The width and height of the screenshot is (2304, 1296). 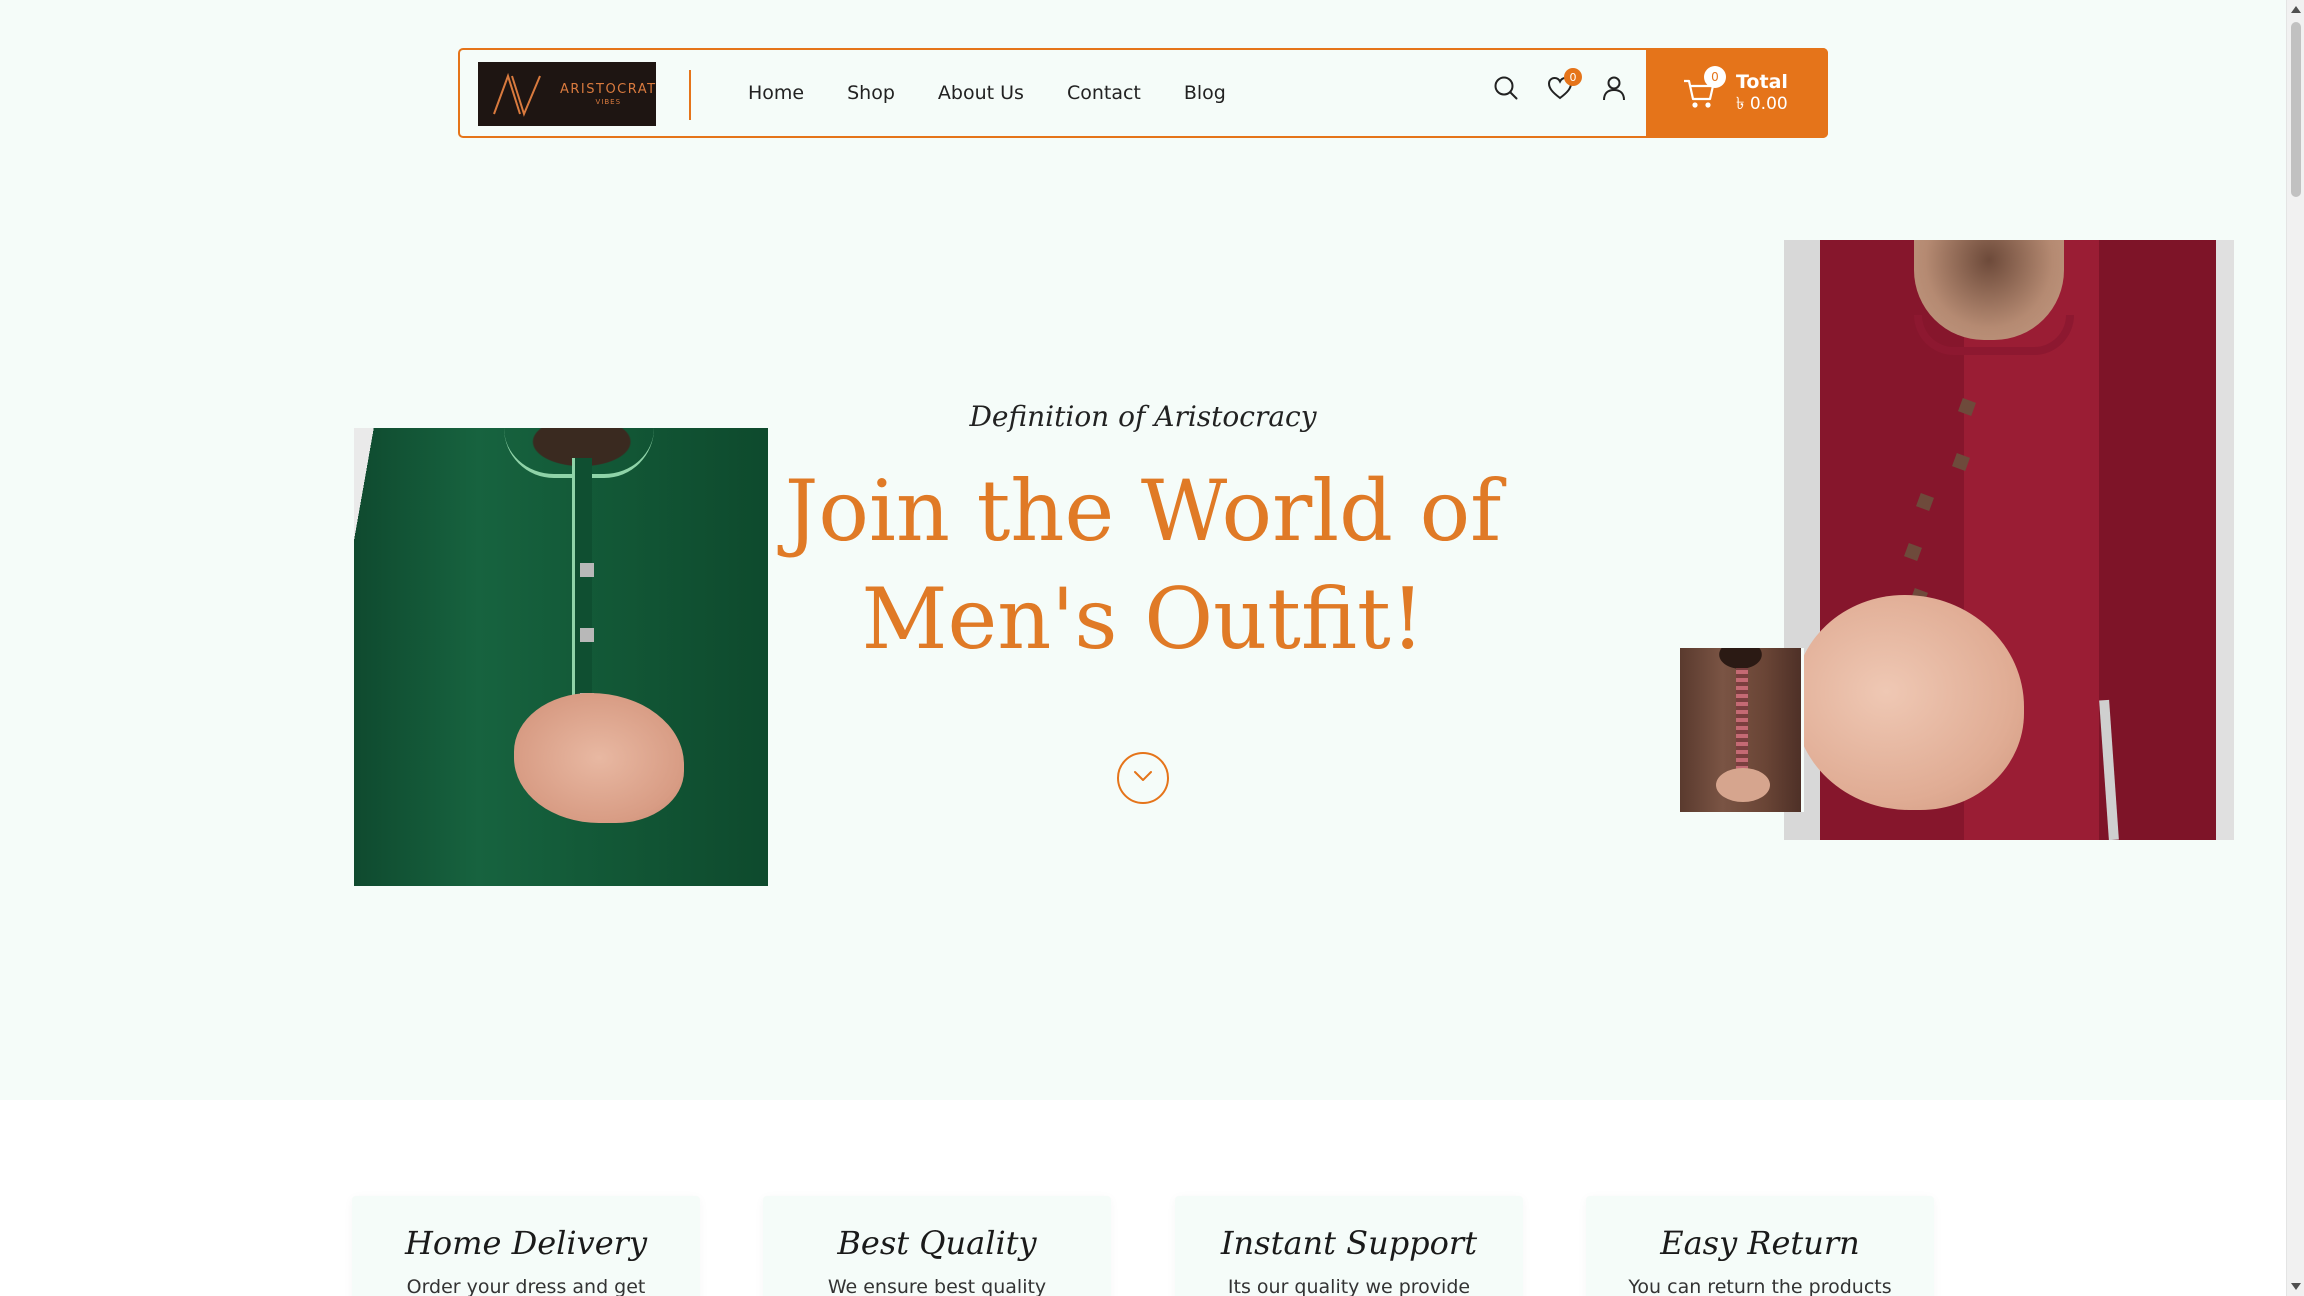 I want to click on cart-icon-wrap: 0, so click(x=1704, y=88).